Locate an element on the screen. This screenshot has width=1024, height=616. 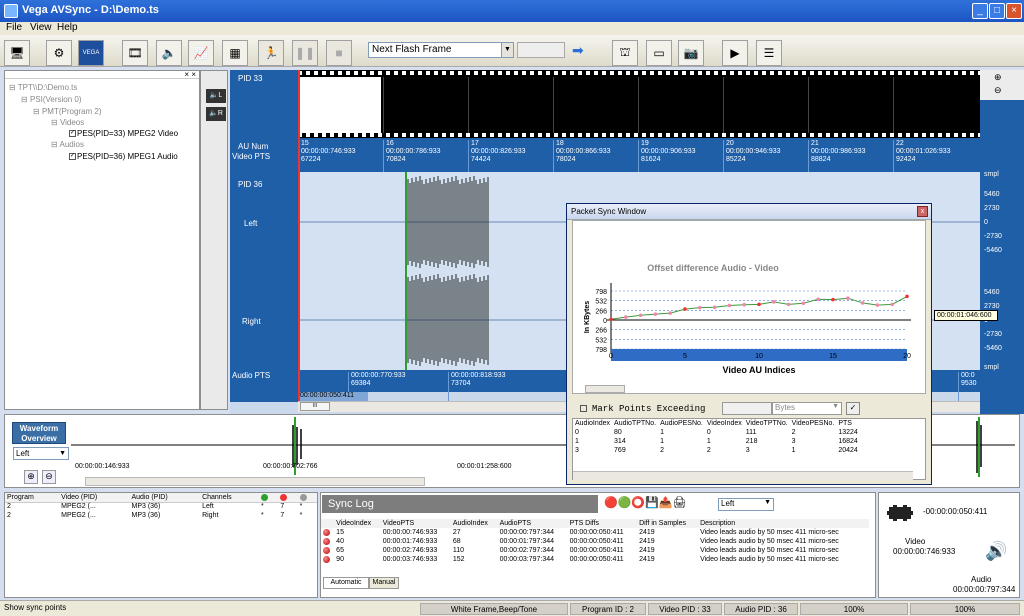
window-layout-icon: ▦ is located at coordinates (235, 53).